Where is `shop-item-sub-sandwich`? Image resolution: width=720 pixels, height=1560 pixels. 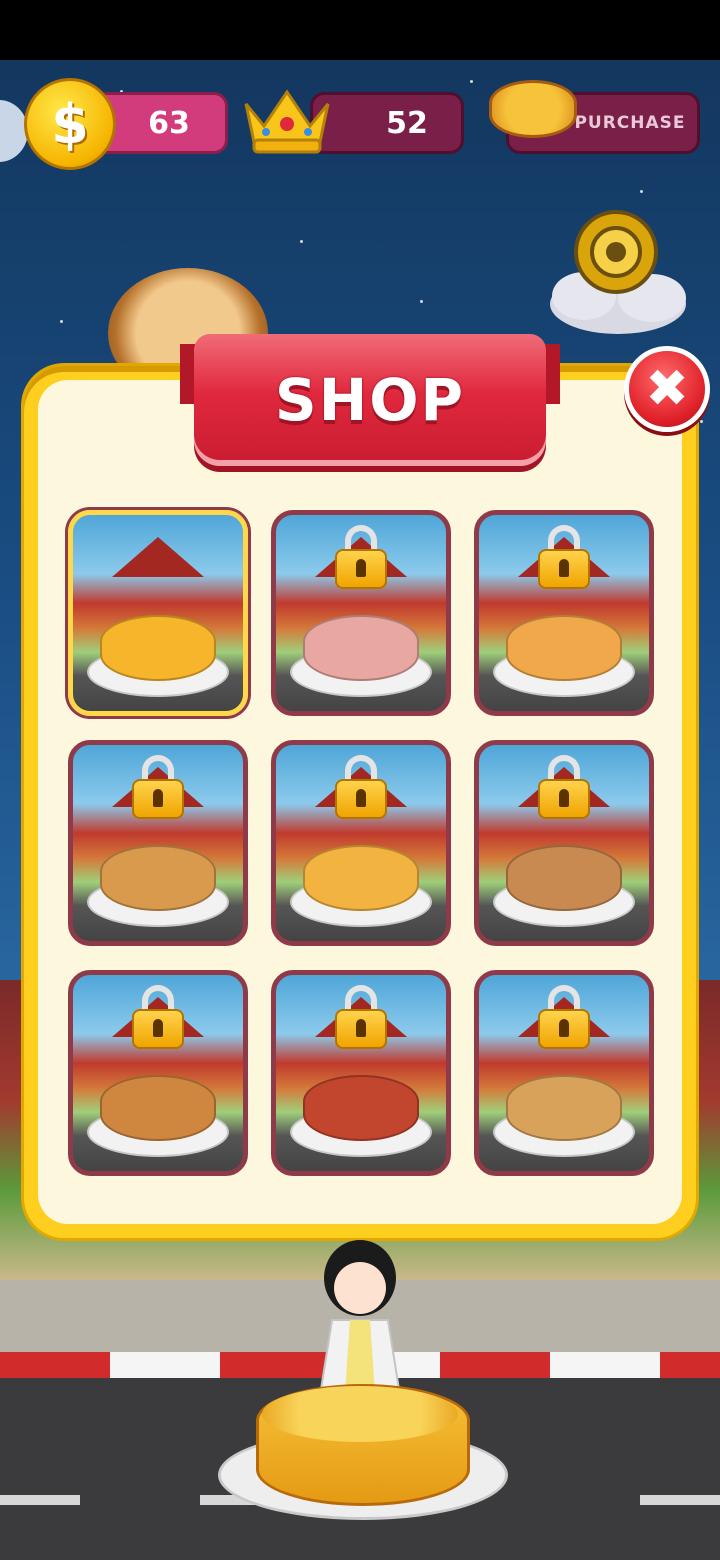 shop-item-sub-sandwich is located at coordinates (564, 1073).